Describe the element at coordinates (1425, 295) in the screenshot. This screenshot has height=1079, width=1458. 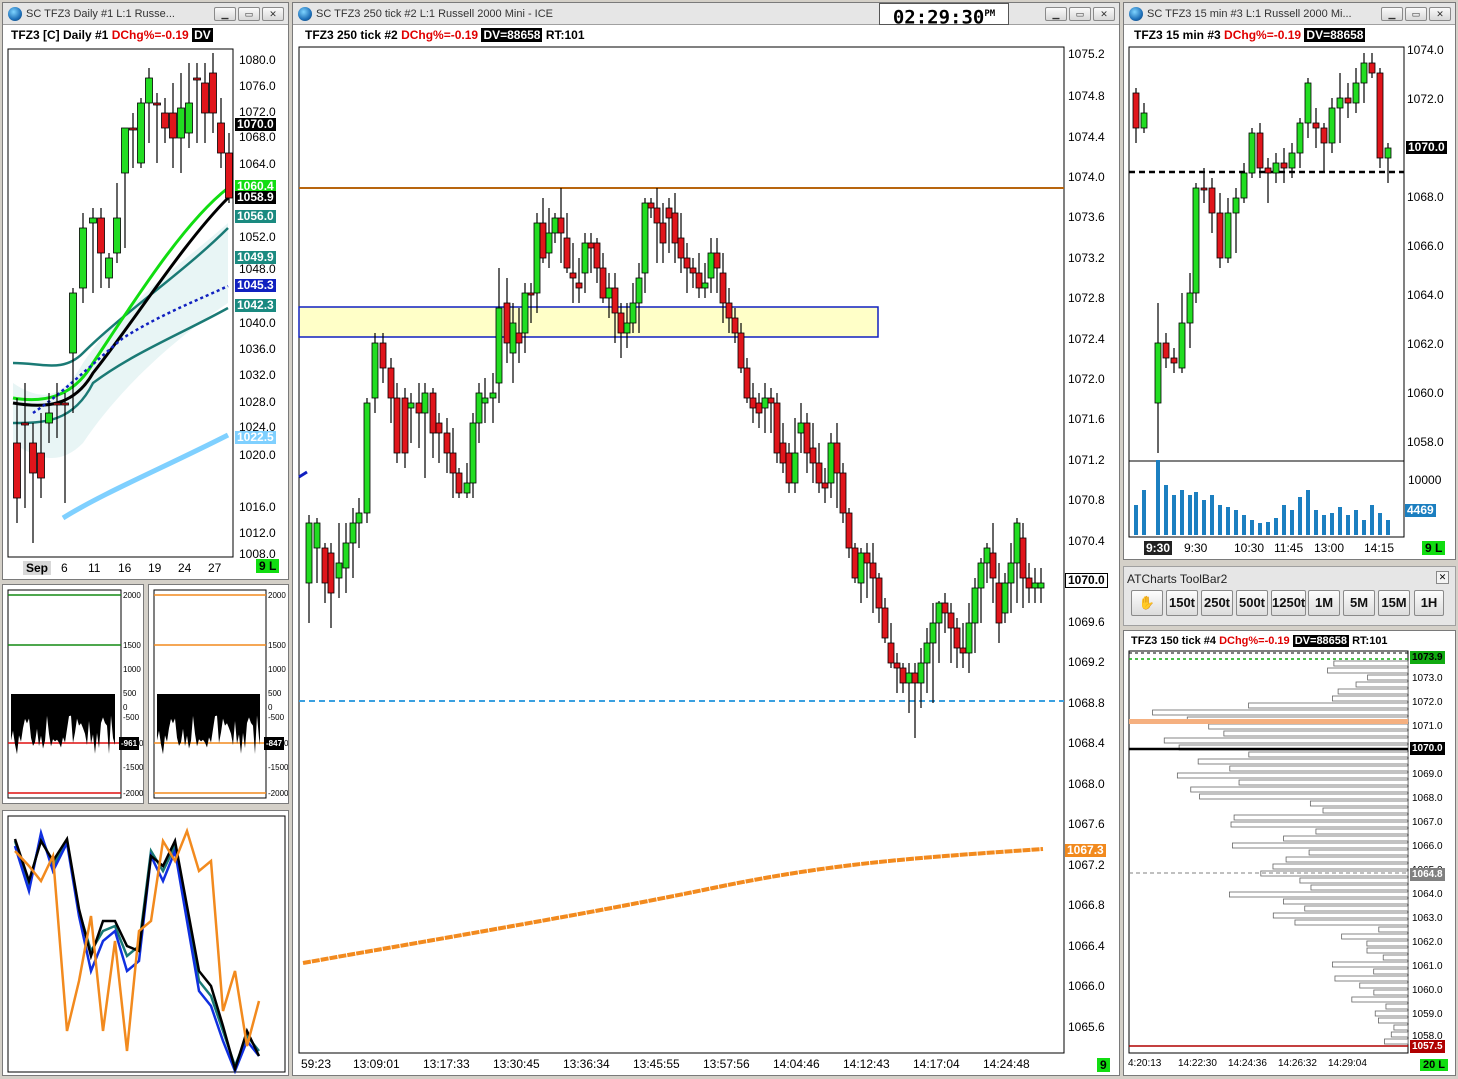
I see `price-axis-label: 1064.0` at that location.